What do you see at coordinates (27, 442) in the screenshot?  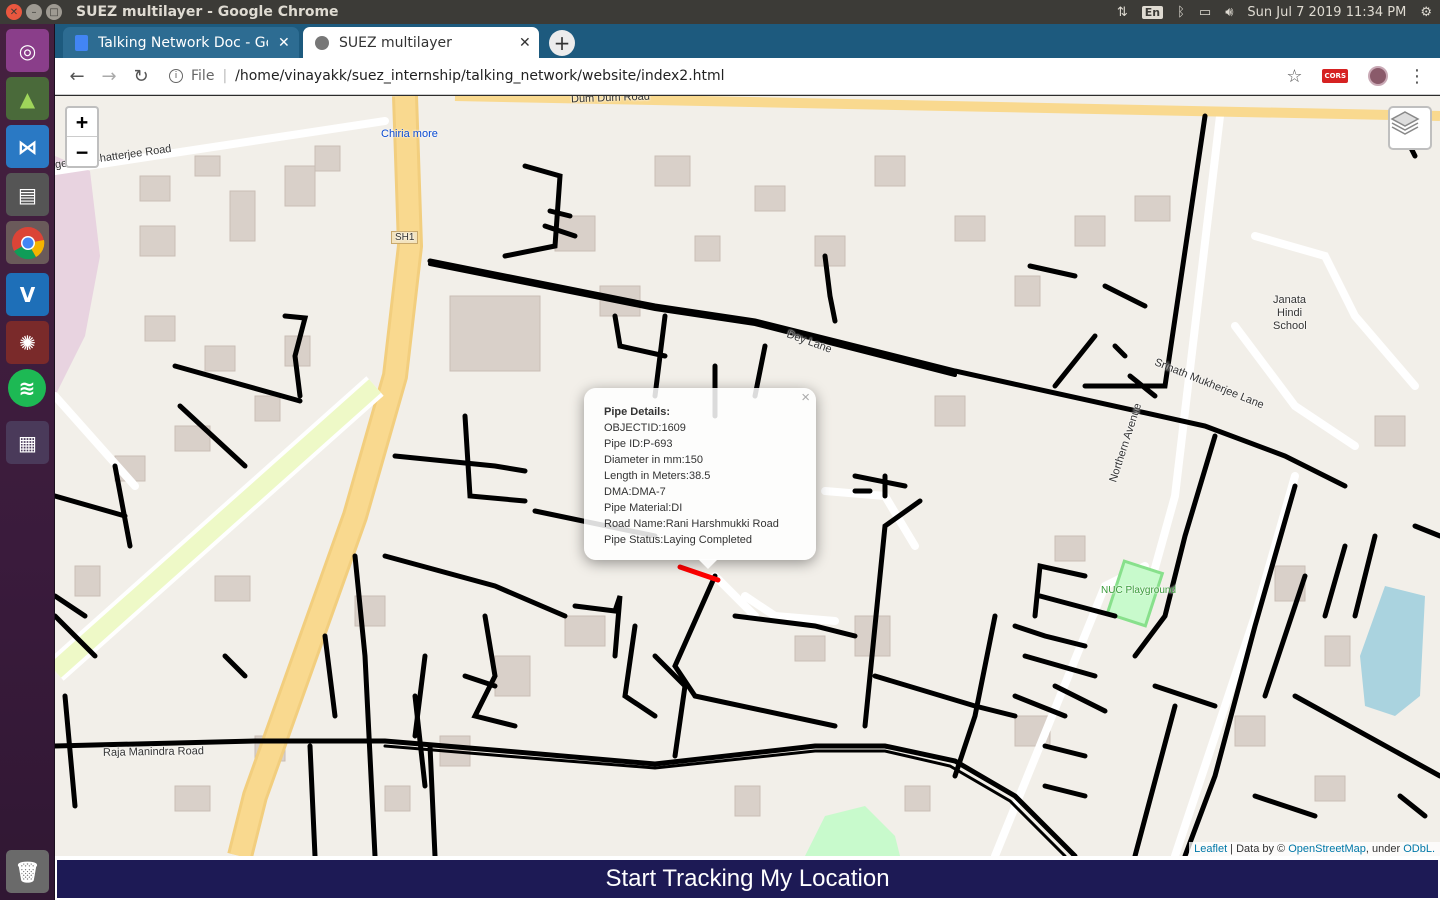 I see `workspace-switcher-icon: ▦` at bounding box center [27, 442].